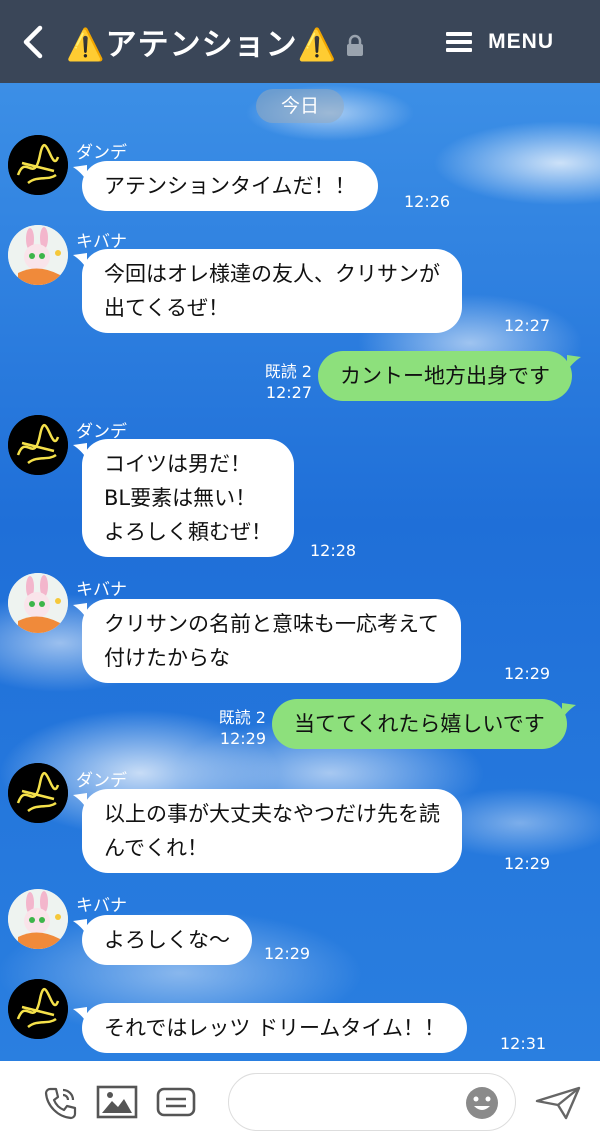 This screenshot has height=1143, width=600. I want to click on send-button, so click(558, 1105).